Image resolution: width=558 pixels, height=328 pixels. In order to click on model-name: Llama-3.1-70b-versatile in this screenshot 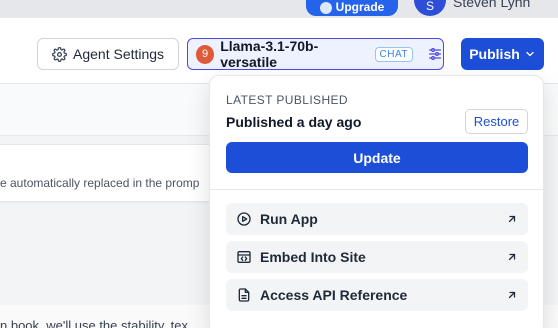, I will do `click(269, 54)`.